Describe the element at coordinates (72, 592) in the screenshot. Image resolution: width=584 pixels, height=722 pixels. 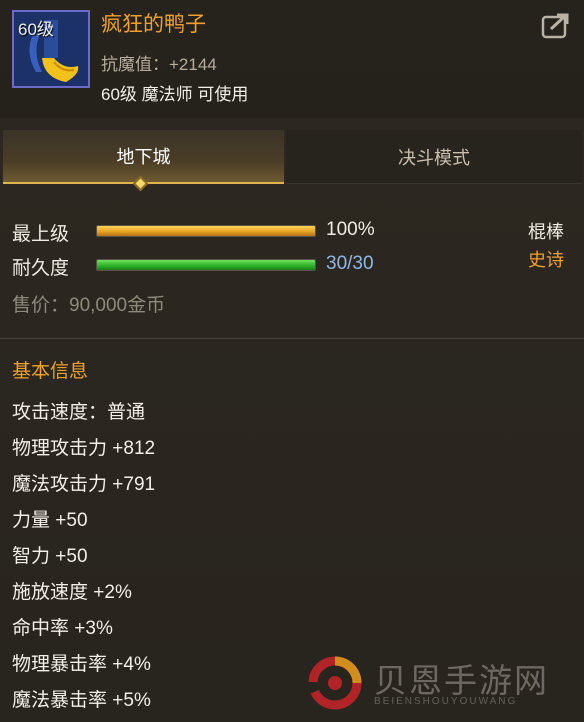
I see `attr-cast-speed: 施放速度 +2%` at that location.